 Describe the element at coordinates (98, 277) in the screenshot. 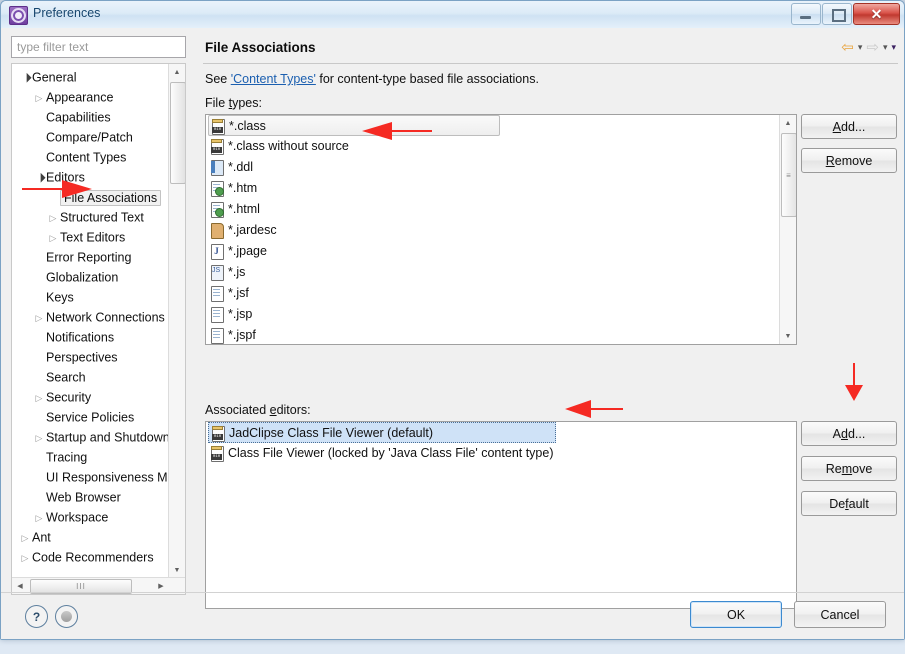

I see `sidebar-item-globalization: Globalization` at that location.